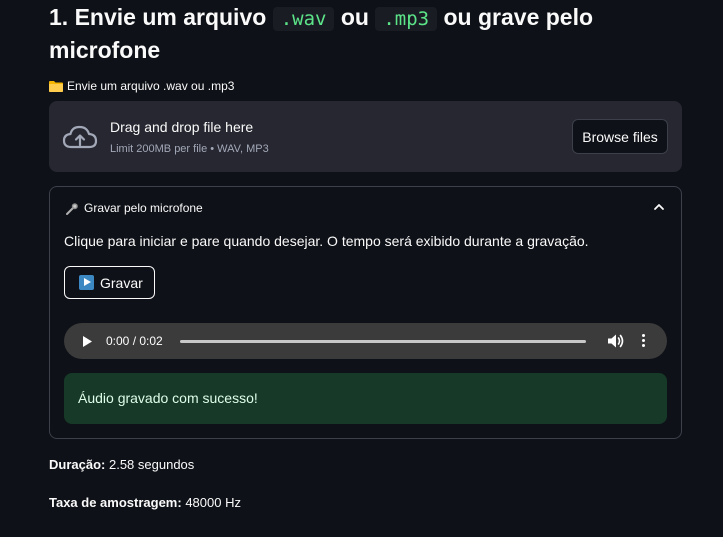  I want to click on duration-stat: Duração: 2.58 segundos, so click(121, 464).